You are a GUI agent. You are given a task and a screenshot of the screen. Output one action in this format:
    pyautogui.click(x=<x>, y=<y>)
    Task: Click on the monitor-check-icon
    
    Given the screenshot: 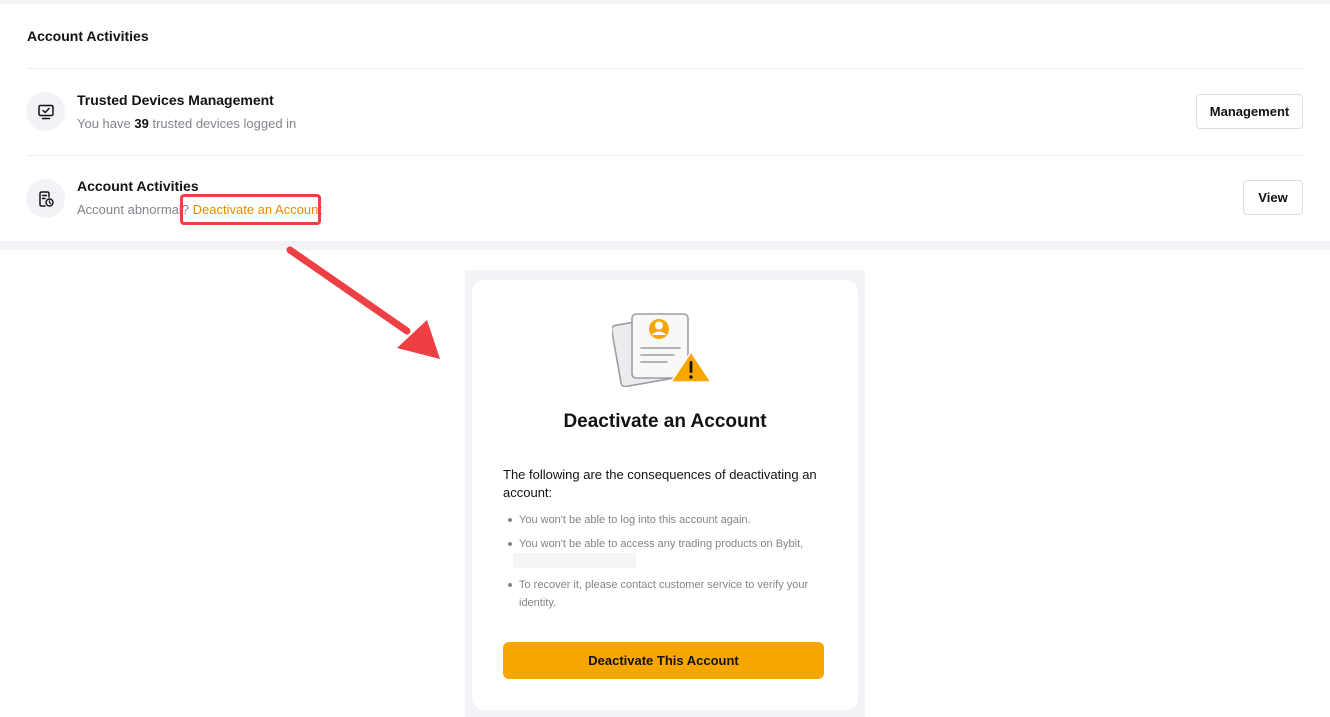 What is the action you would take?
    pyautogui.click(x=45, y=111)
    